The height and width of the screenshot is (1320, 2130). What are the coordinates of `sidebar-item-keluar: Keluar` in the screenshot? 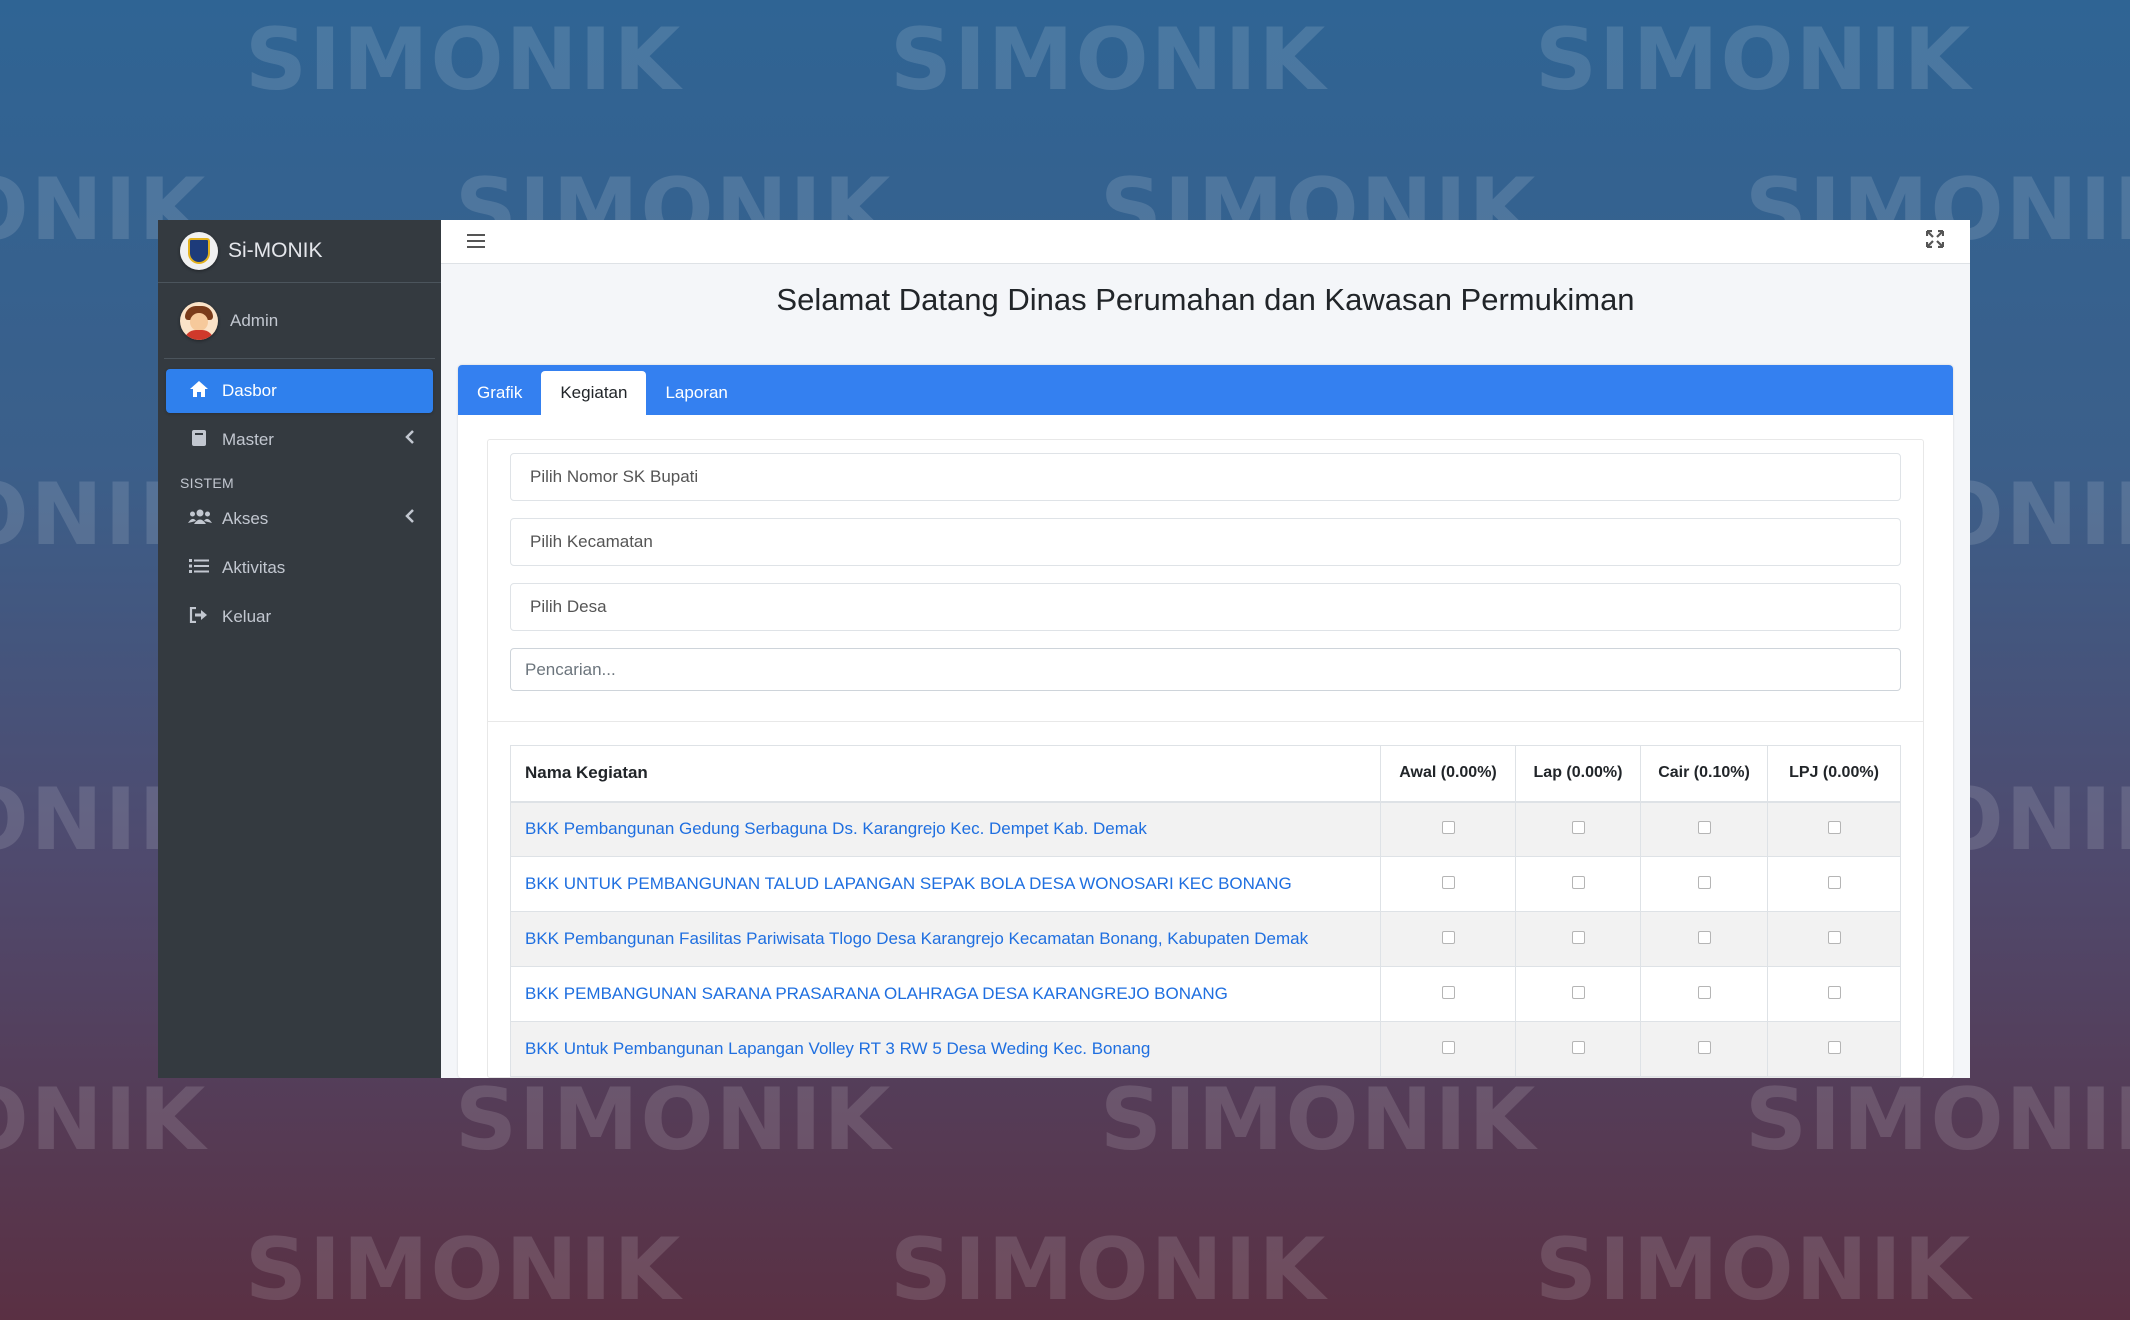 It's located at (299, 617).